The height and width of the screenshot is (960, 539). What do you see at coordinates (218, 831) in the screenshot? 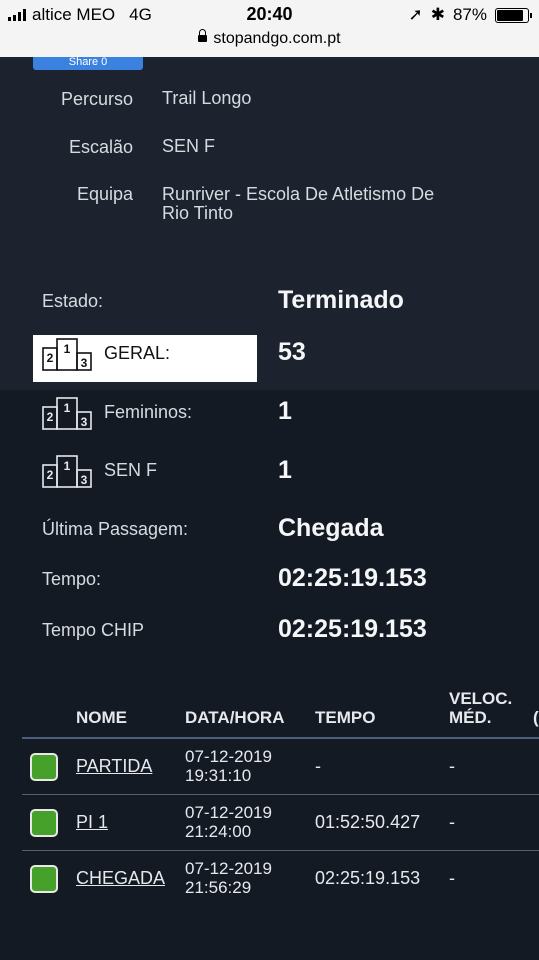
I see `checkpoint-hour: 21:24:00` at bounding box center [218, 831].